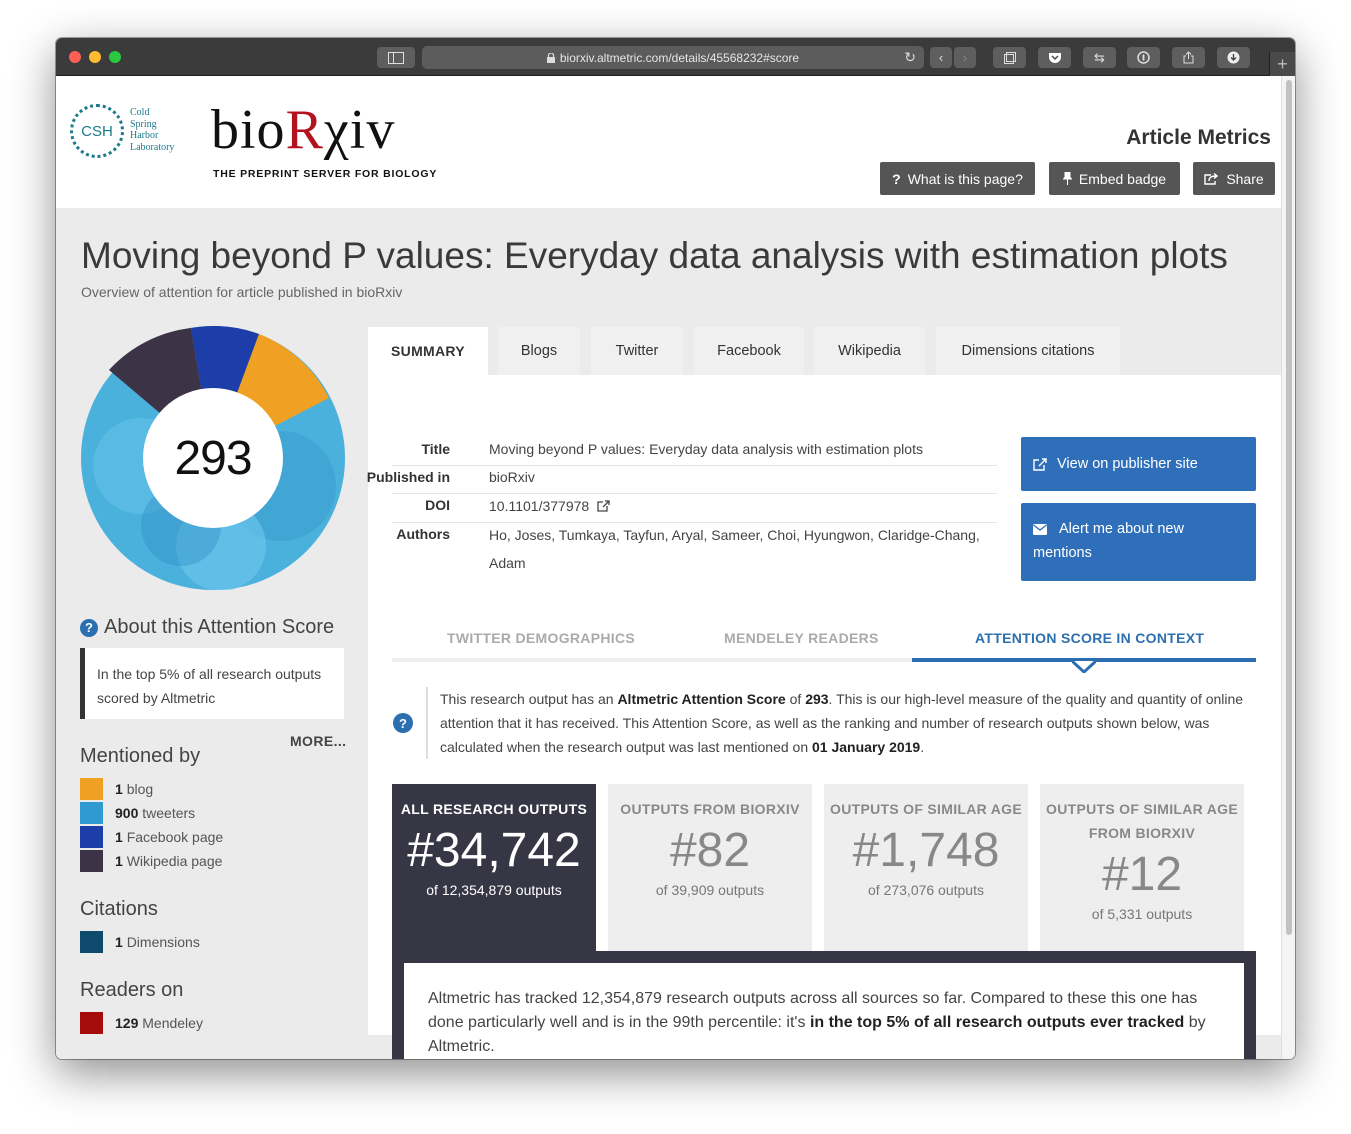 This screenshot has height=1134, width=1351. What do you see at coordinates (539, 351) in the screenshot?
I see `tab-blogs: Blogs` at bounding box center [539, 351].